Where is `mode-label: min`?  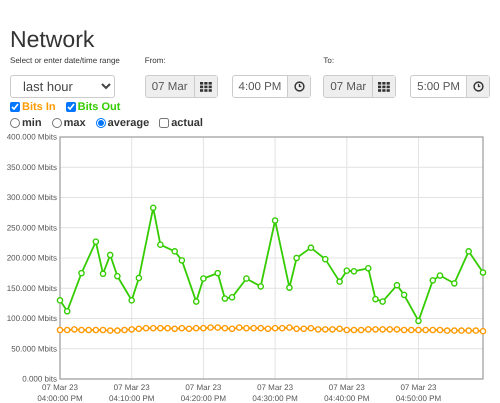 mode-label: min is located at coordinates (32, 123).